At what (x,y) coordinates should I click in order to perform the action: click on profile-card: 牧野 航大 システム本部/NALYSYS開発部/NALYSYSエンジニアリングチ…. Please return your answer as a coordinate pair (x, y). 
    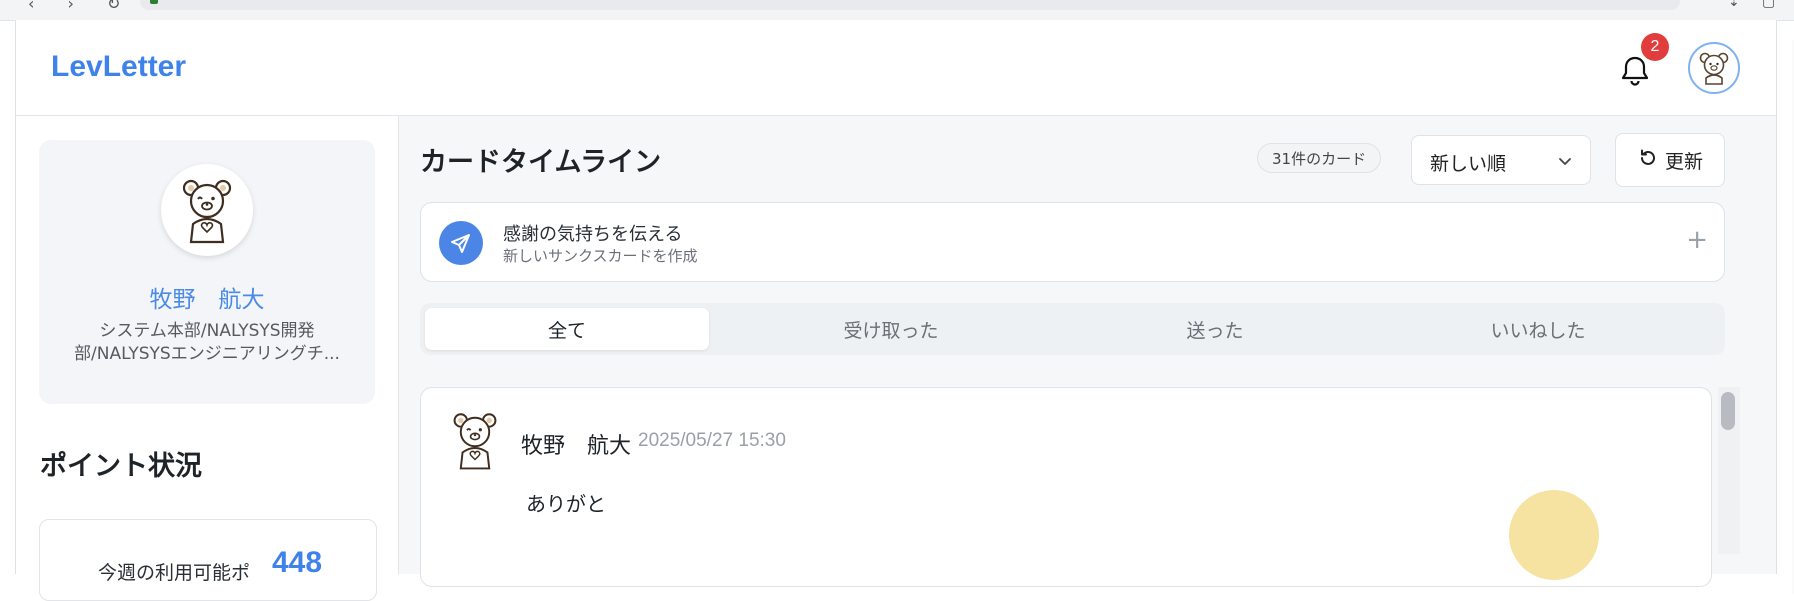
    Looking at the image, I should click on (207, 272).